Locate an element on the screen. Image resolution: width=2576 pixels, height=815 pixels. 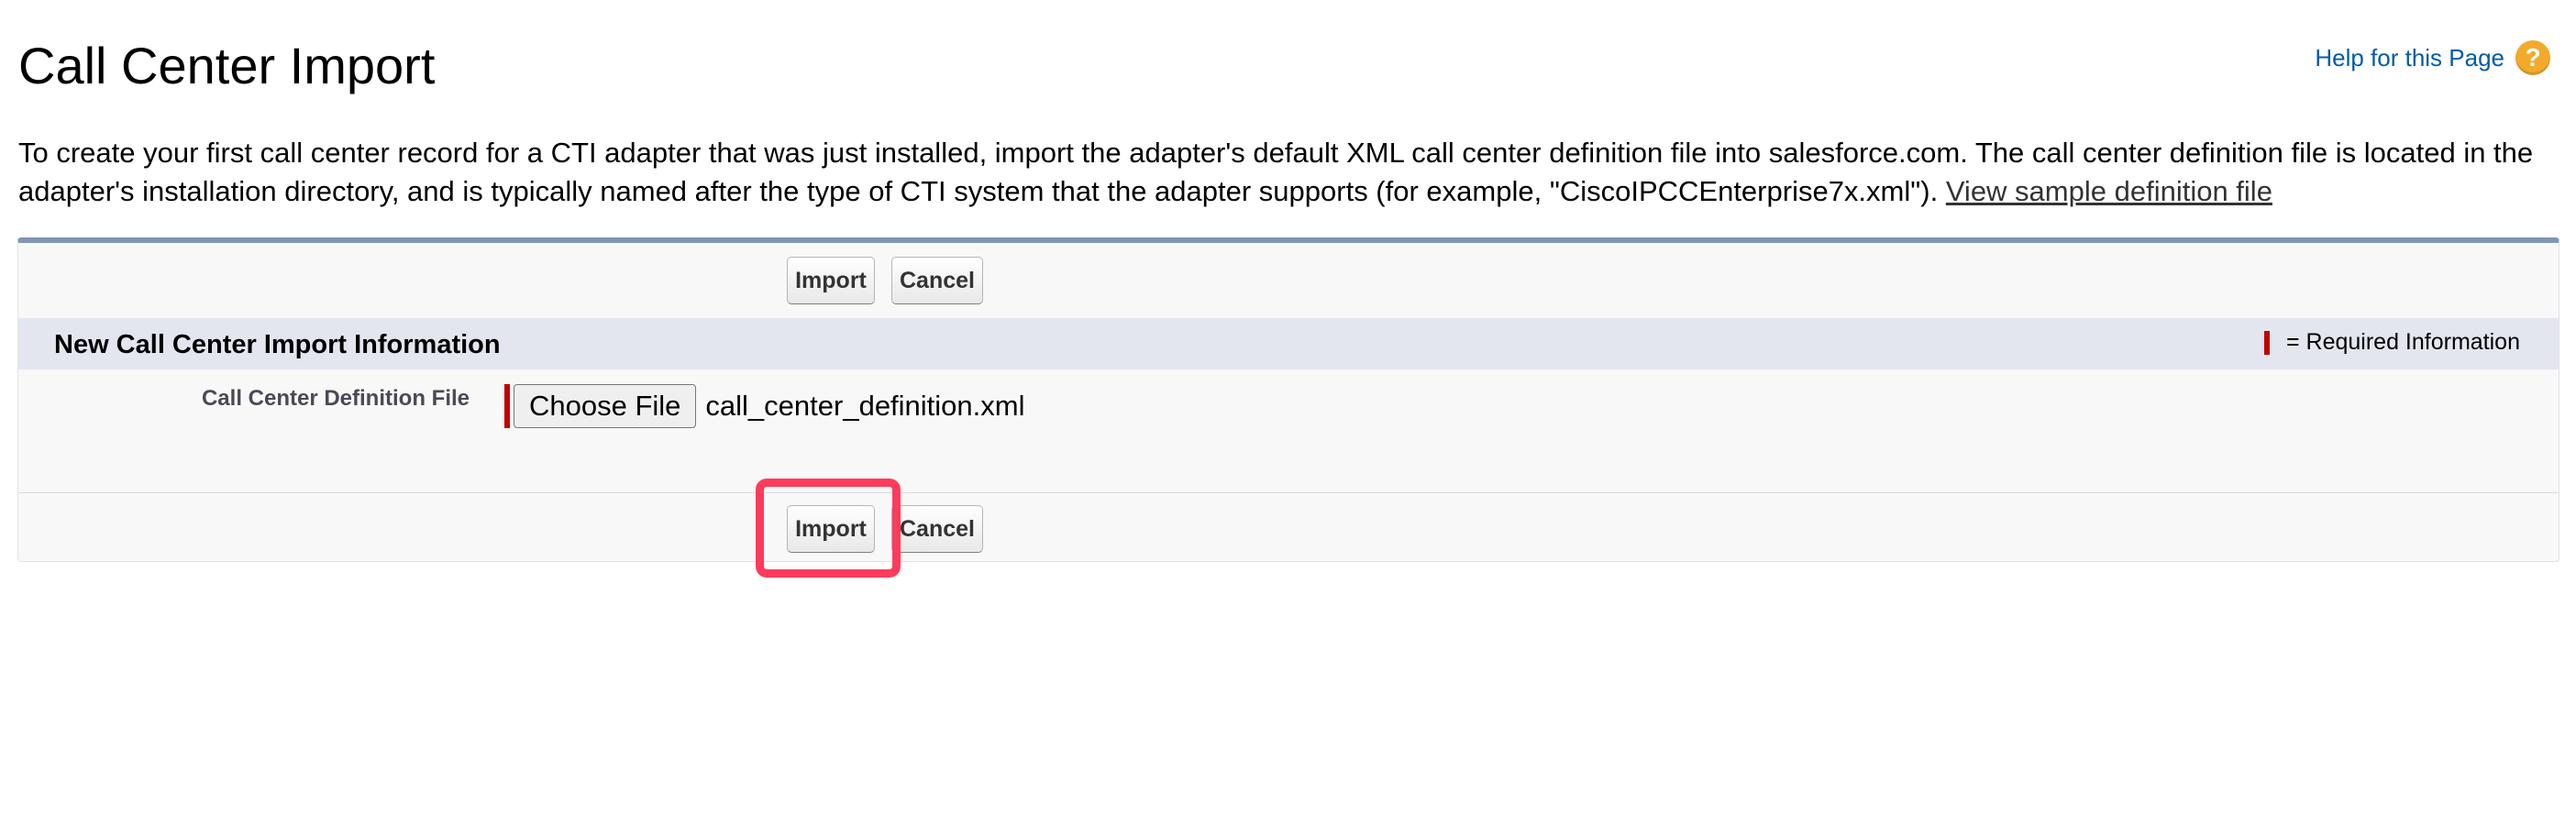
section-title: New Call Center Import Information is located at coordinates (277, 344).